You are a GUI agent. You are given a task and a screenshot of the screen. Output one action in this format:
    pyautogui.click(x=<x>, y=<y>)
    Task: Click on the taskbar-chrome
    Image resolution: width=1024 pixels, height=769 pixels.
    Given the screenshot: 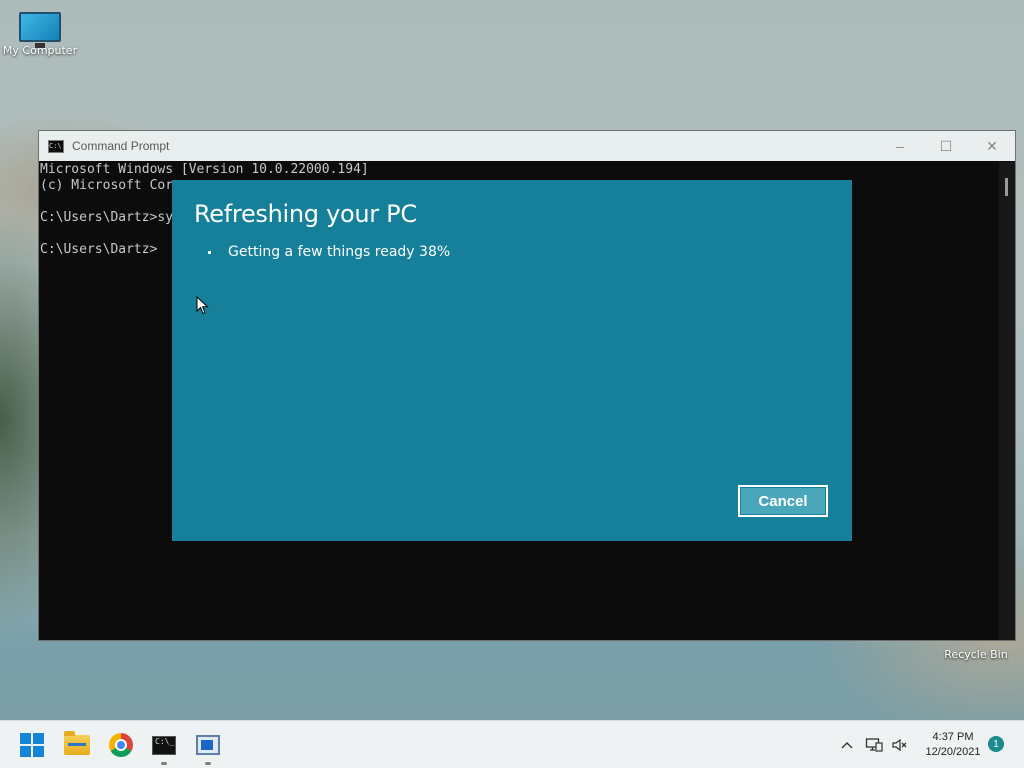 What is the action you would take?
    pyautogui.click(x=121, y=745)
    